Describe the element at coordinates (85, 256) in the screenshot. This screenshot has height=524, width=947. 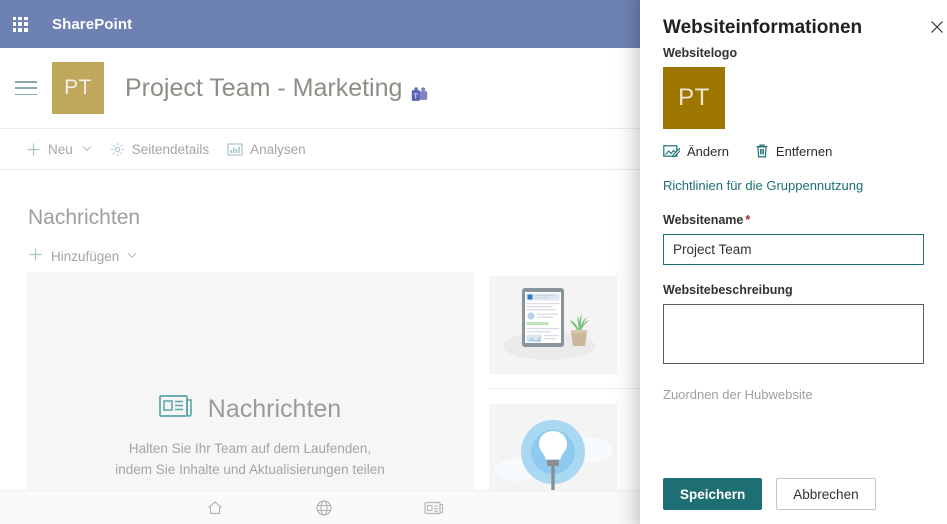
I see `news-add-label: Hinzufügen` at that location.